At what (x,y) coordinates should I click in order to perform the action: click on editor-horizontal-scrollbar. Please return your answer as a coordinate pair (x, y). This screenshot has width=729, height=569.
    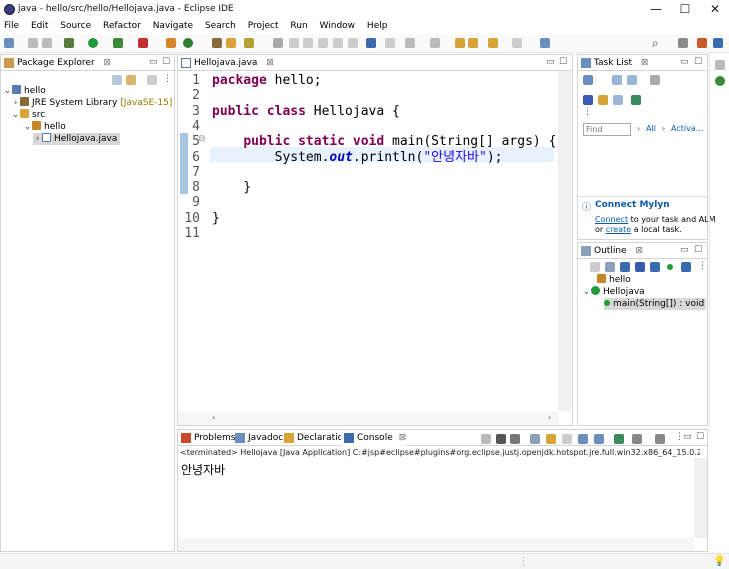
    Looking at the image, I should click on (368, 418).